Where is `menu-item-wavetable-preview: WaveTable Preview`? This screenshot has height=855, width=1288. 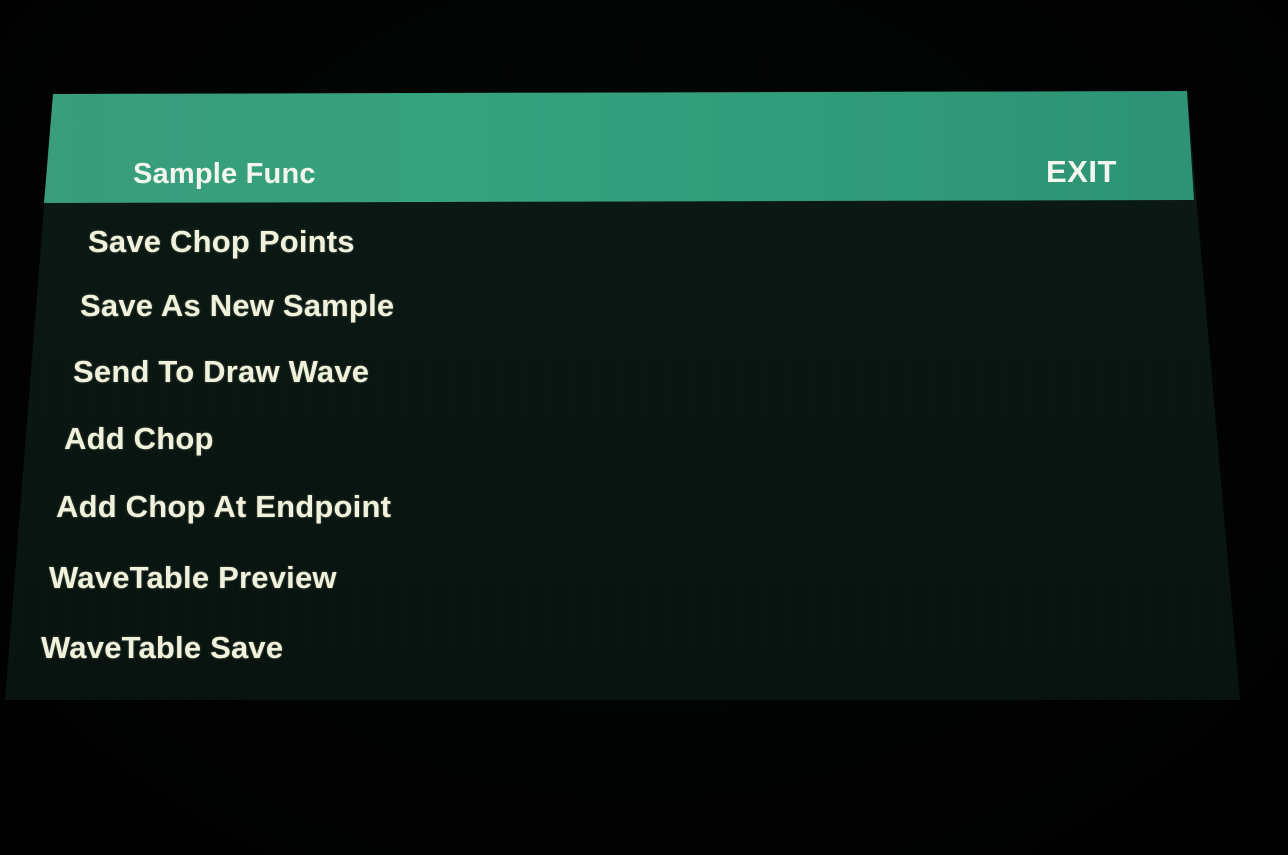
menu-item-wavetable-preview: WaveTable Preview is located at coordinates (193, 578).